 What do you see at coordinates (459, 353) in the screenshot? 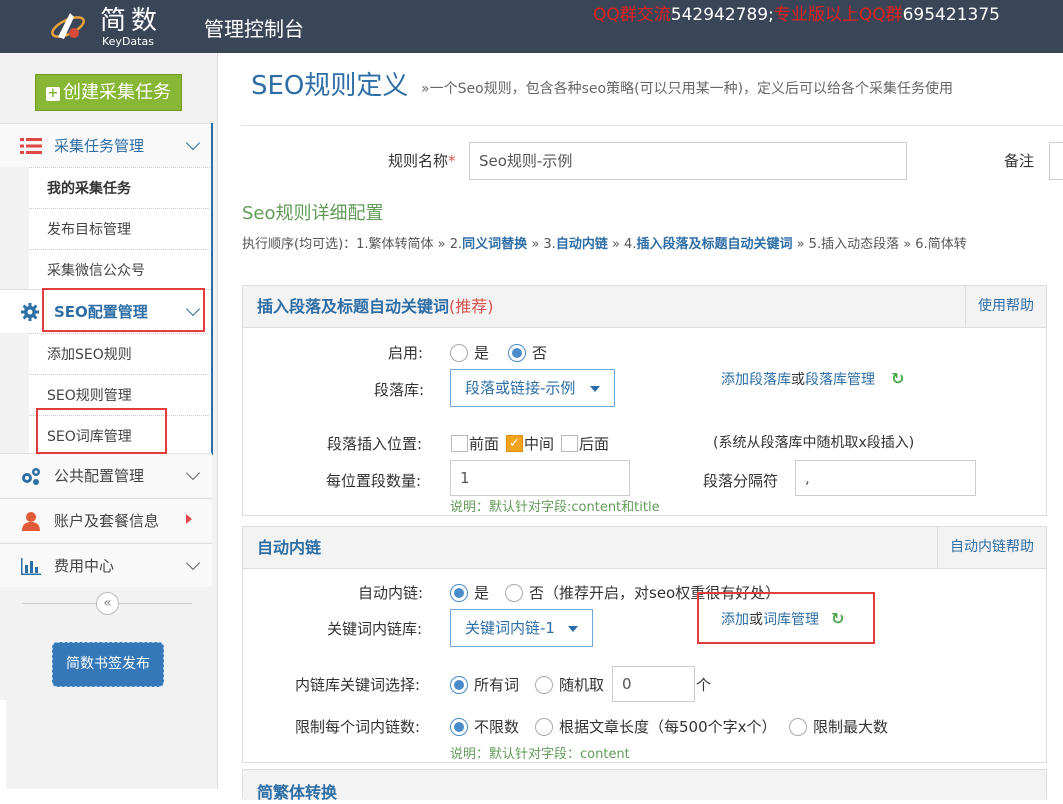
I see `enable-yes-radio` at bounding box center [459, 353].